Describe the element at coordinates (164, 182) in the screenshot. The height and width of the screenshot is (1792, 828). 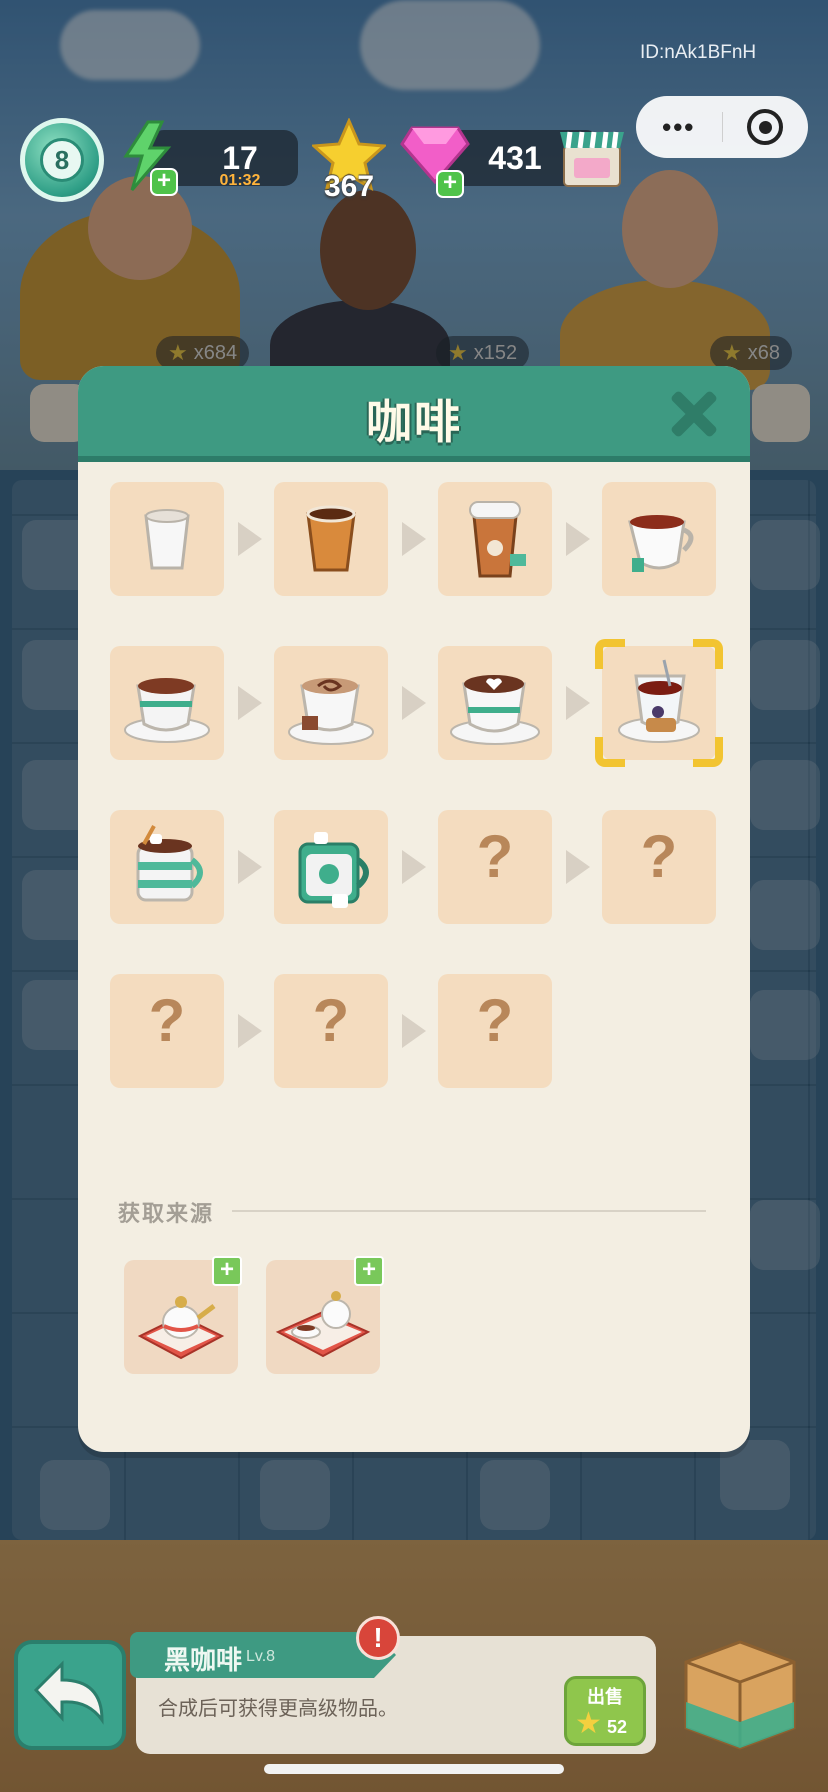
I see `add-energy-button: +` at that location.